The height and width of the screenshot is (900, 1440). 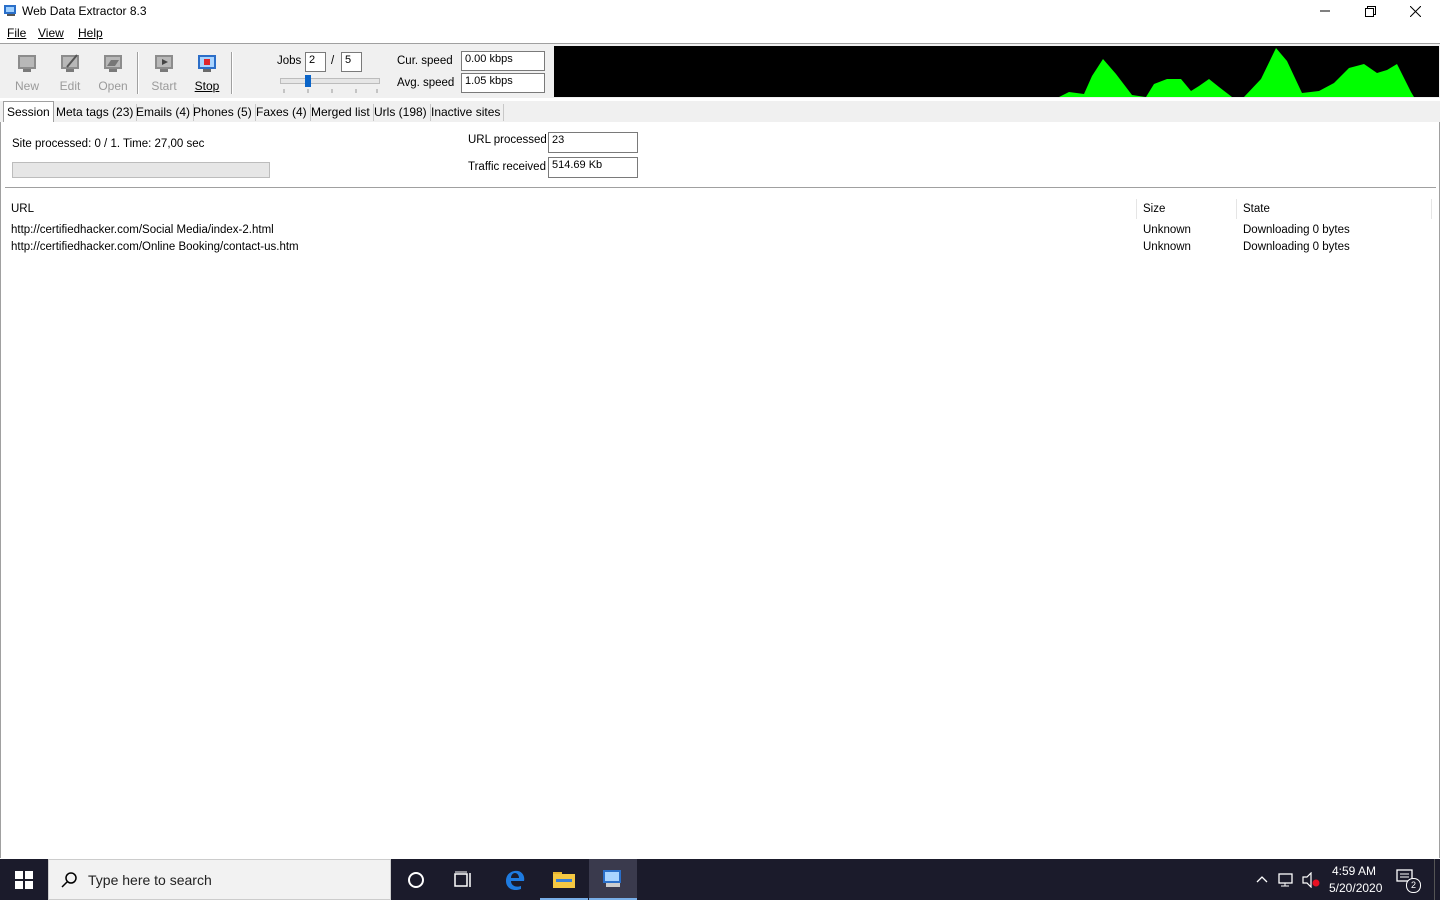 What do you see at coordinates (10, 10) in the screenshot?
I see `app-icon` at bounding box center [10, 10].